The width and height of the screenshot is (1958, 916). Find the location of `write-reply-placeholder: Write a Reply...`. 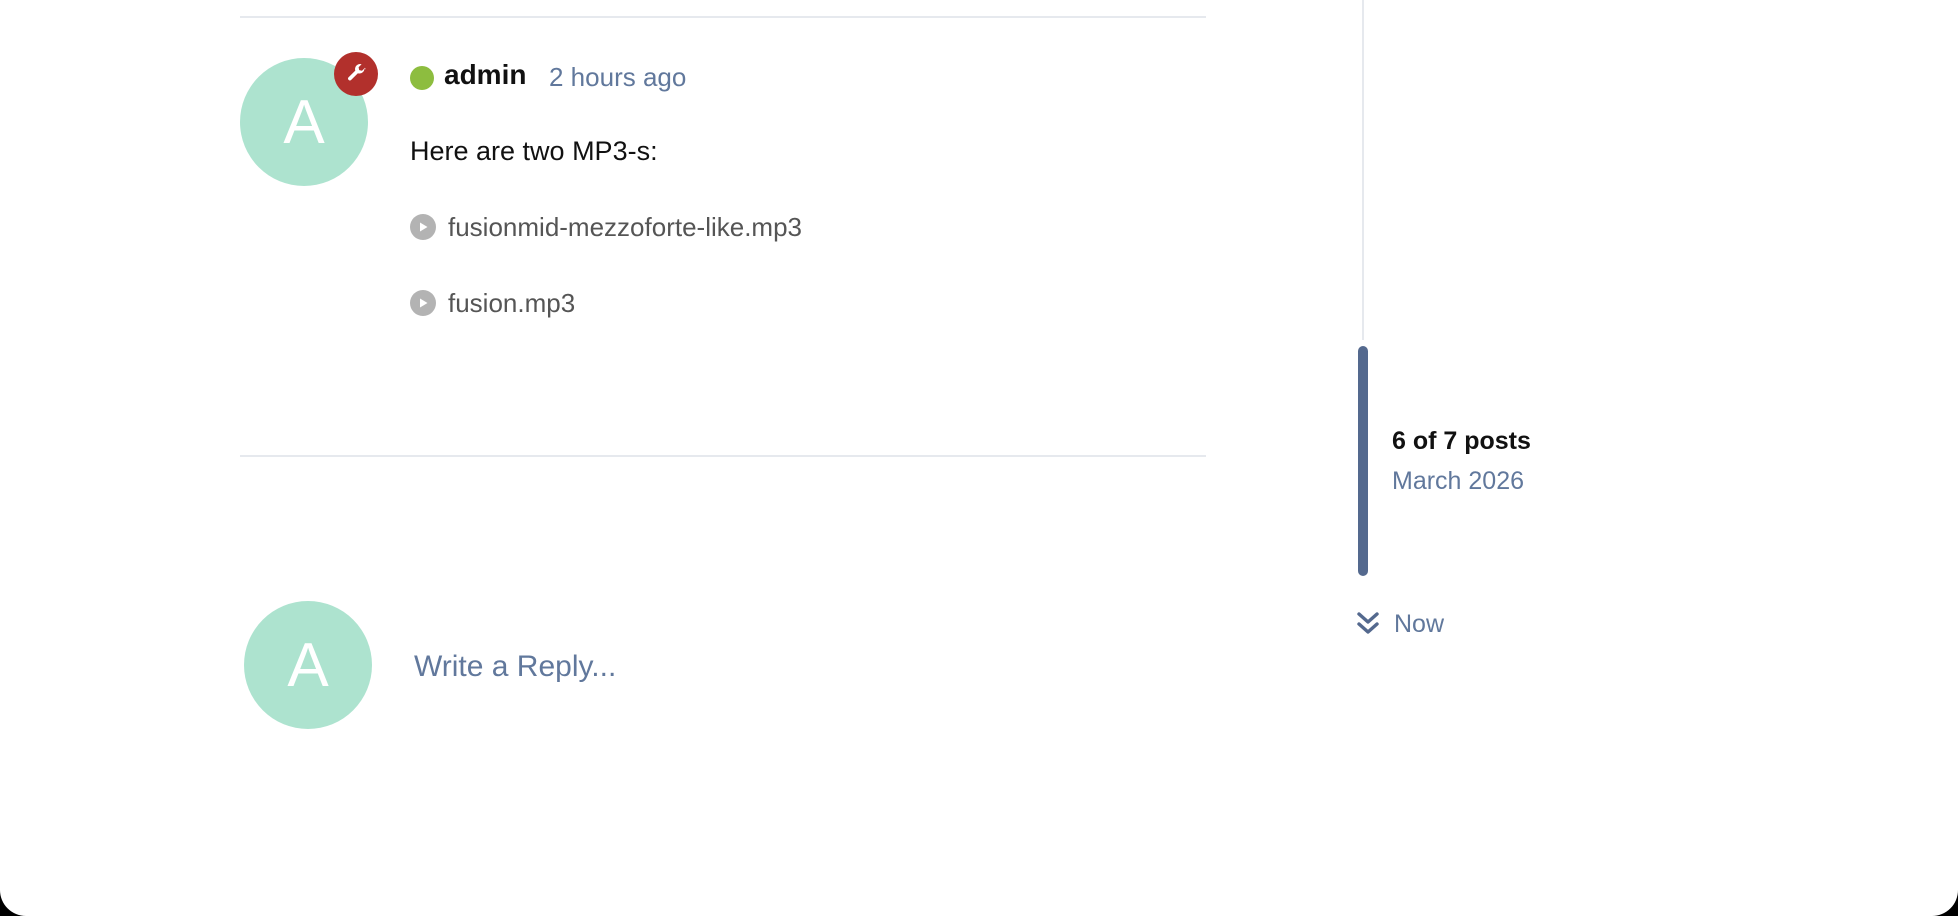

write-reply-placeholder: Write a Reply... is located at coordinates (515, 667).